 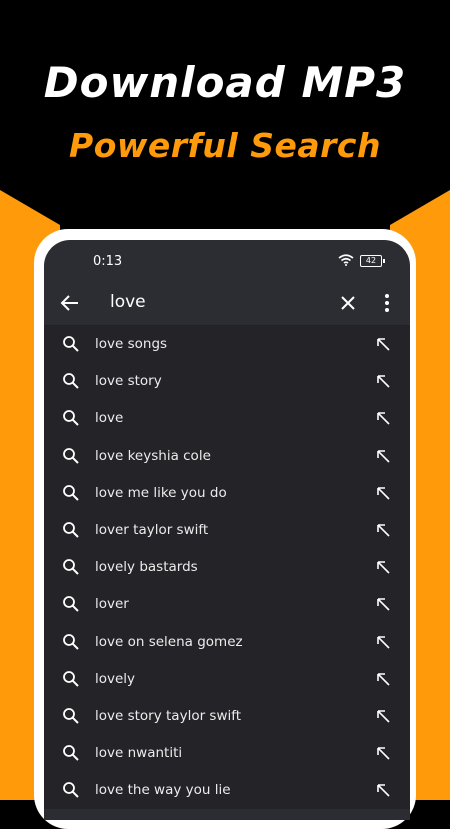 I want to click on suggestion-label: lover, so click(x=112, y=604).